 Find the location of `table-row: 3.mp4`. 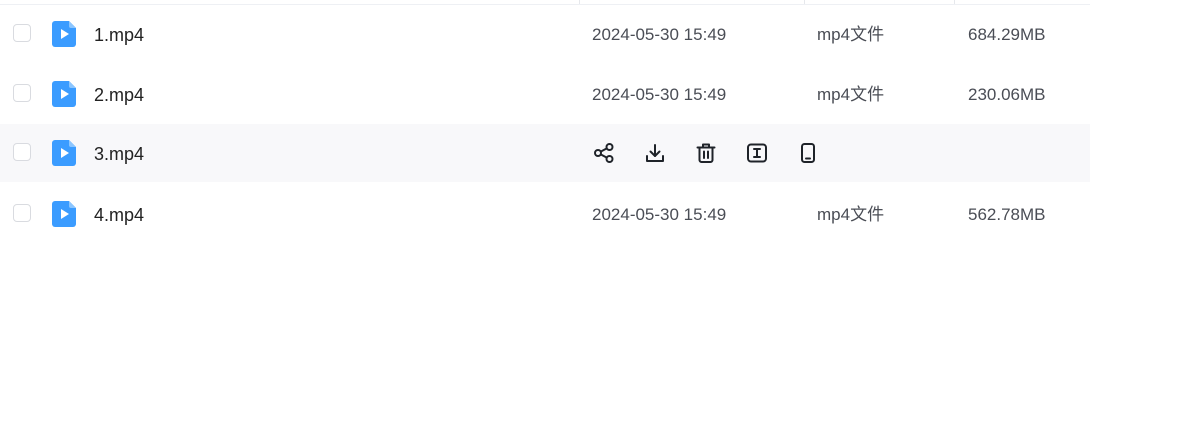

table-row: 3.mp4 is located at coordinates (545, 153).